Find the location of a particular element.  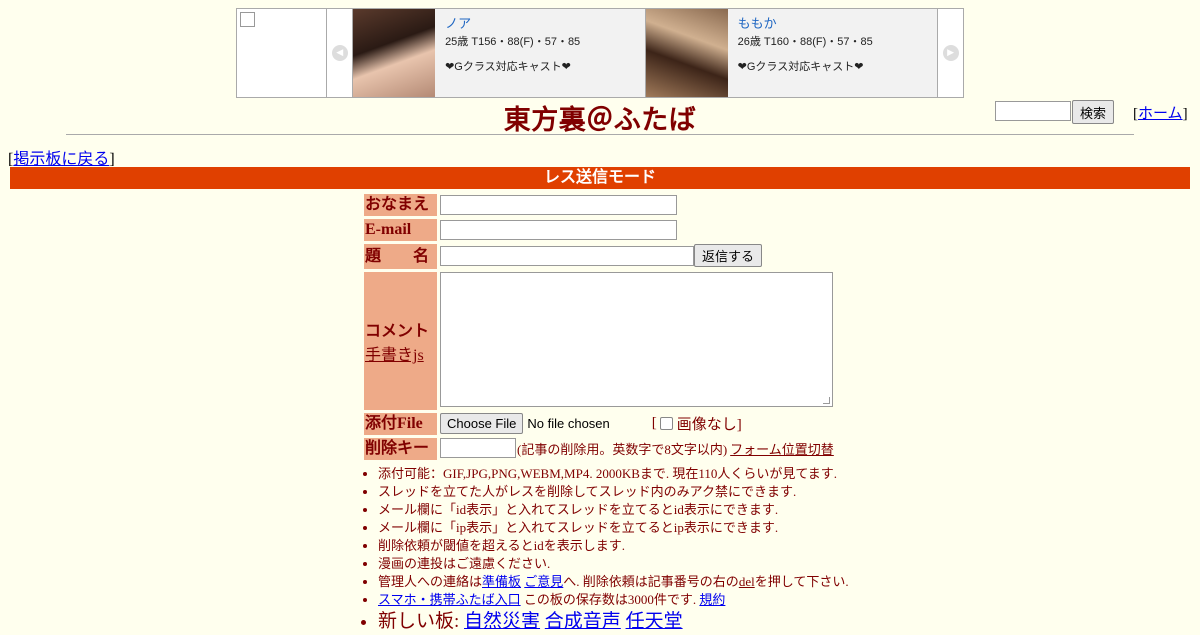

terms-link: 規約 is located at coordinates (712, 599).